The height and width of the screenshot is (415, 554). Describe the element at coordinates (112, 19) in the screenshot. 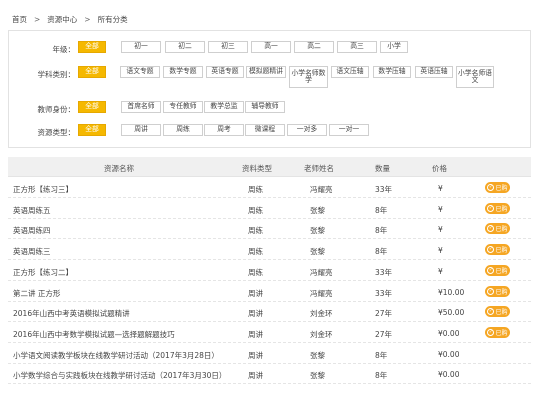

I see `breadcrumb-all-categories: 所有分类` at that location.